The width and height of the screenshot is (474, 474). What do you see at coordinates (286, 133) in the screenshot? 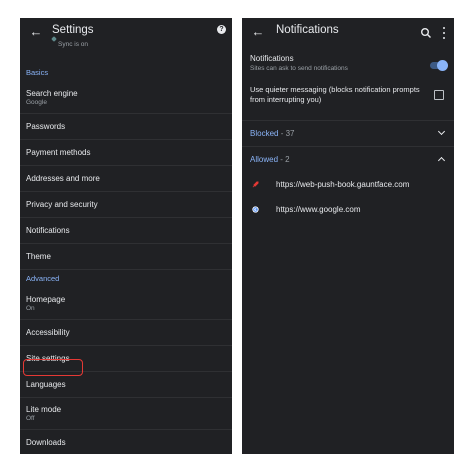
I see `group-count: - 37` at bounding box center [286, 133].